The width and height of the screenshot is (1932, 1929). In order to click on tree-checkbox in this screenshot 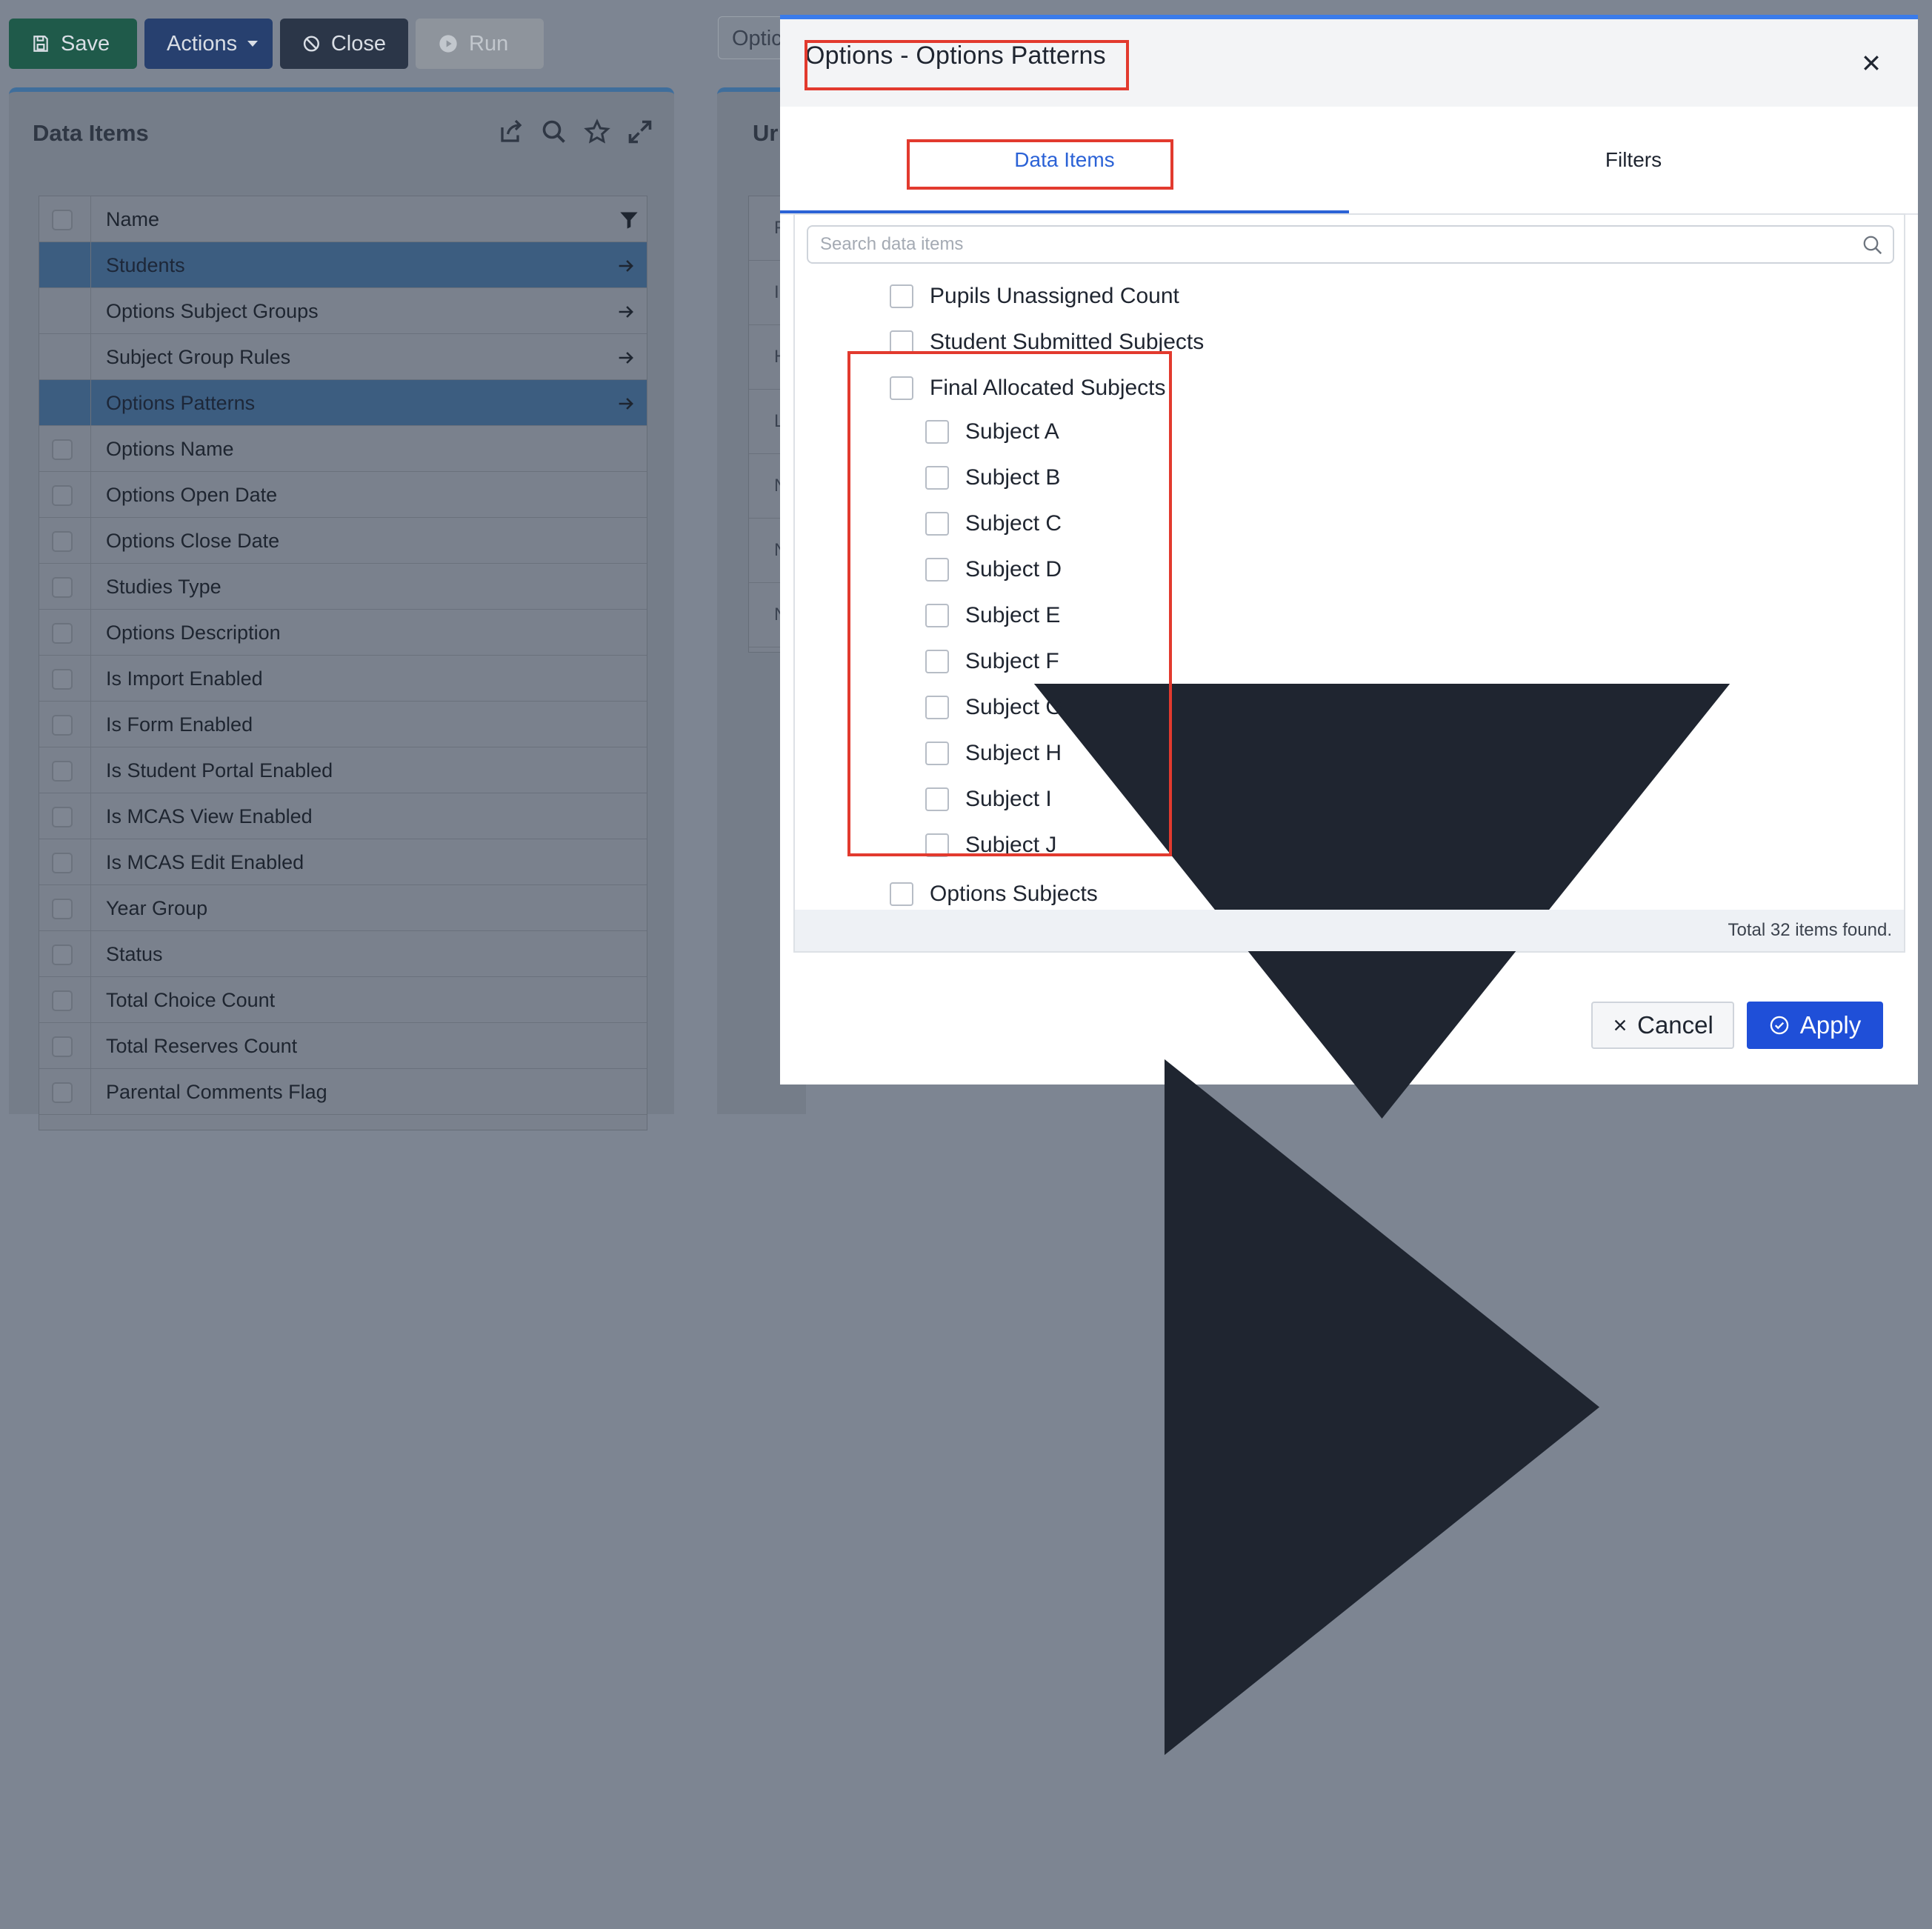, I will do `click(902, 296)`.